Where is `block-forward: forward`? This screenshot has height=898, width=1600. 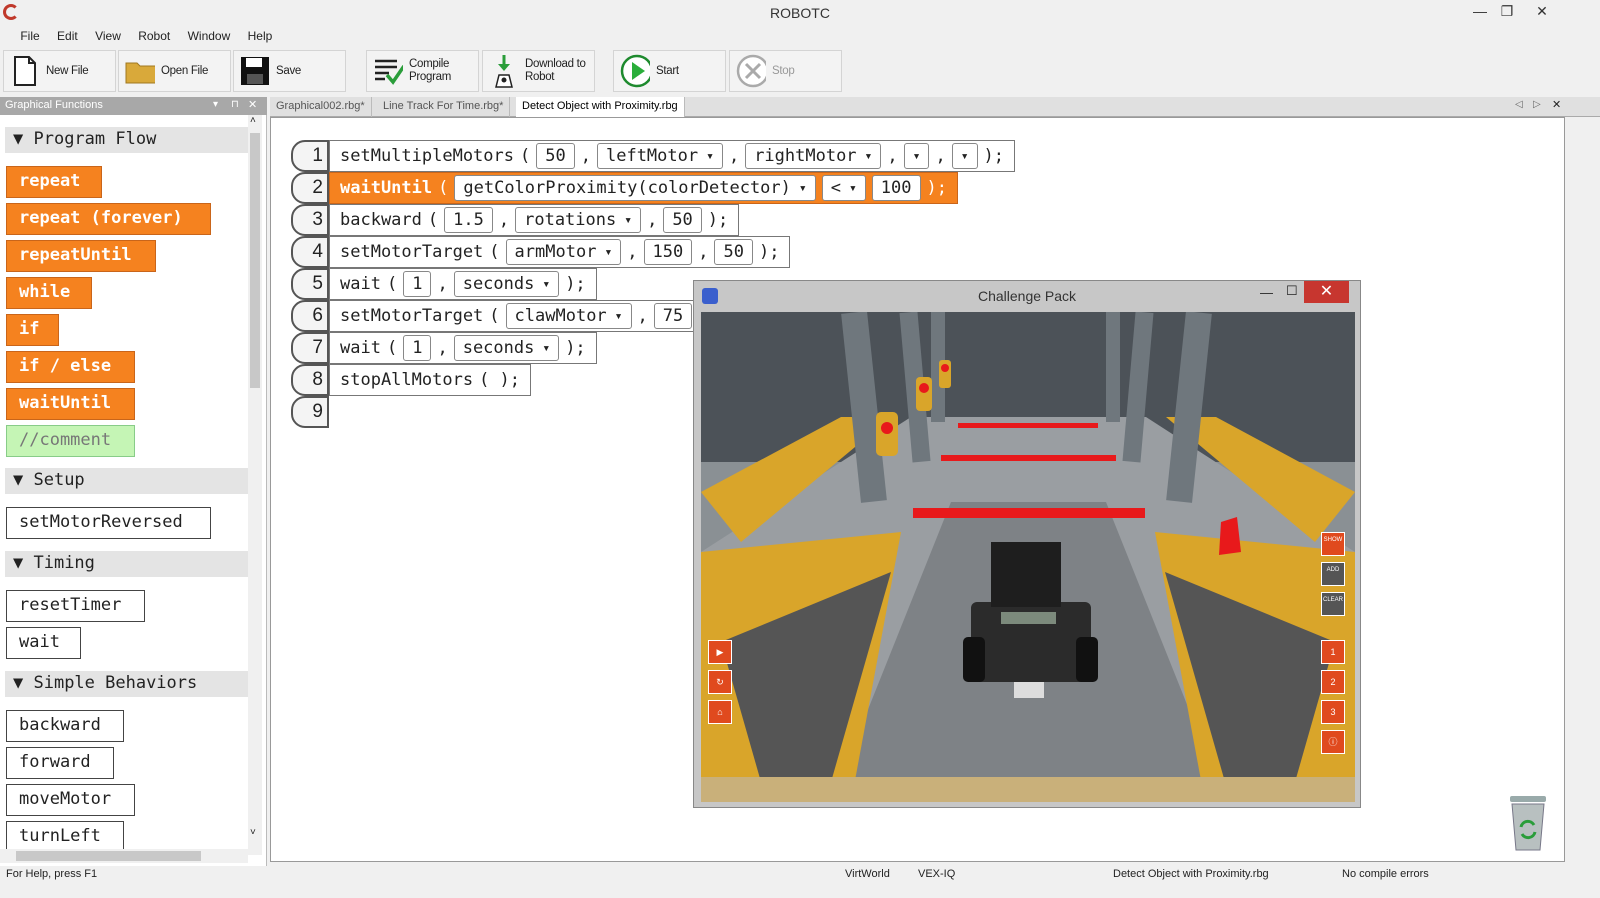 block-forward: forward is located at coordinates (60, 763).